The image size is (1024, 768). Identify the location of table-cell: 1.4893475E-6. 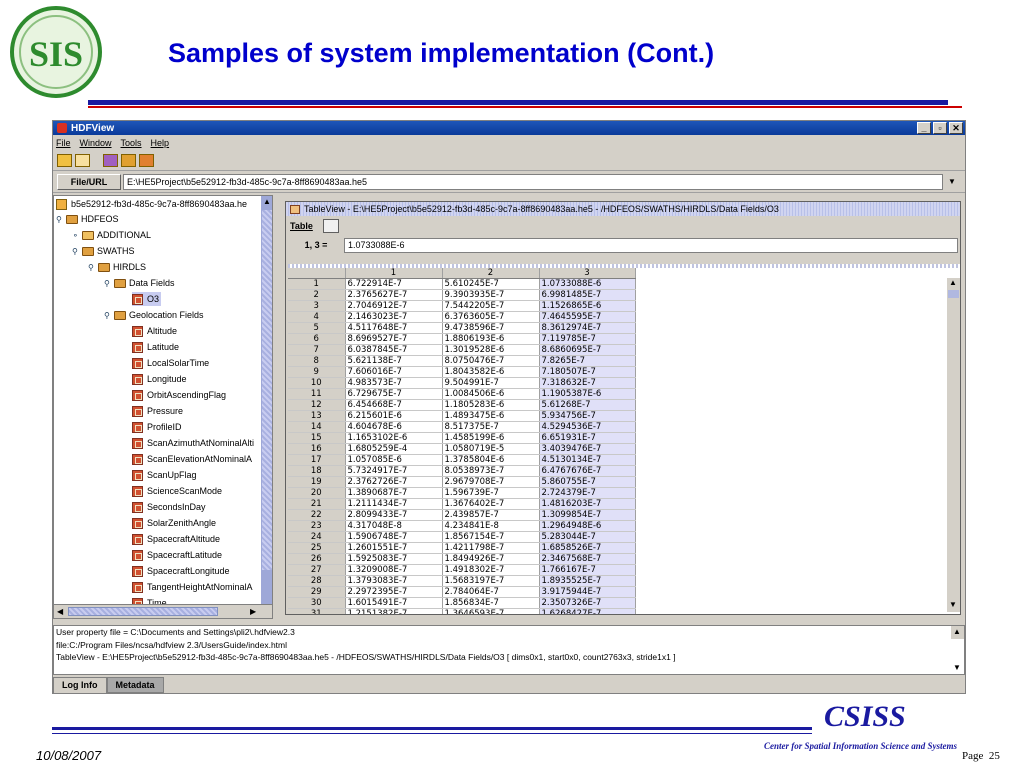
(491, 416).